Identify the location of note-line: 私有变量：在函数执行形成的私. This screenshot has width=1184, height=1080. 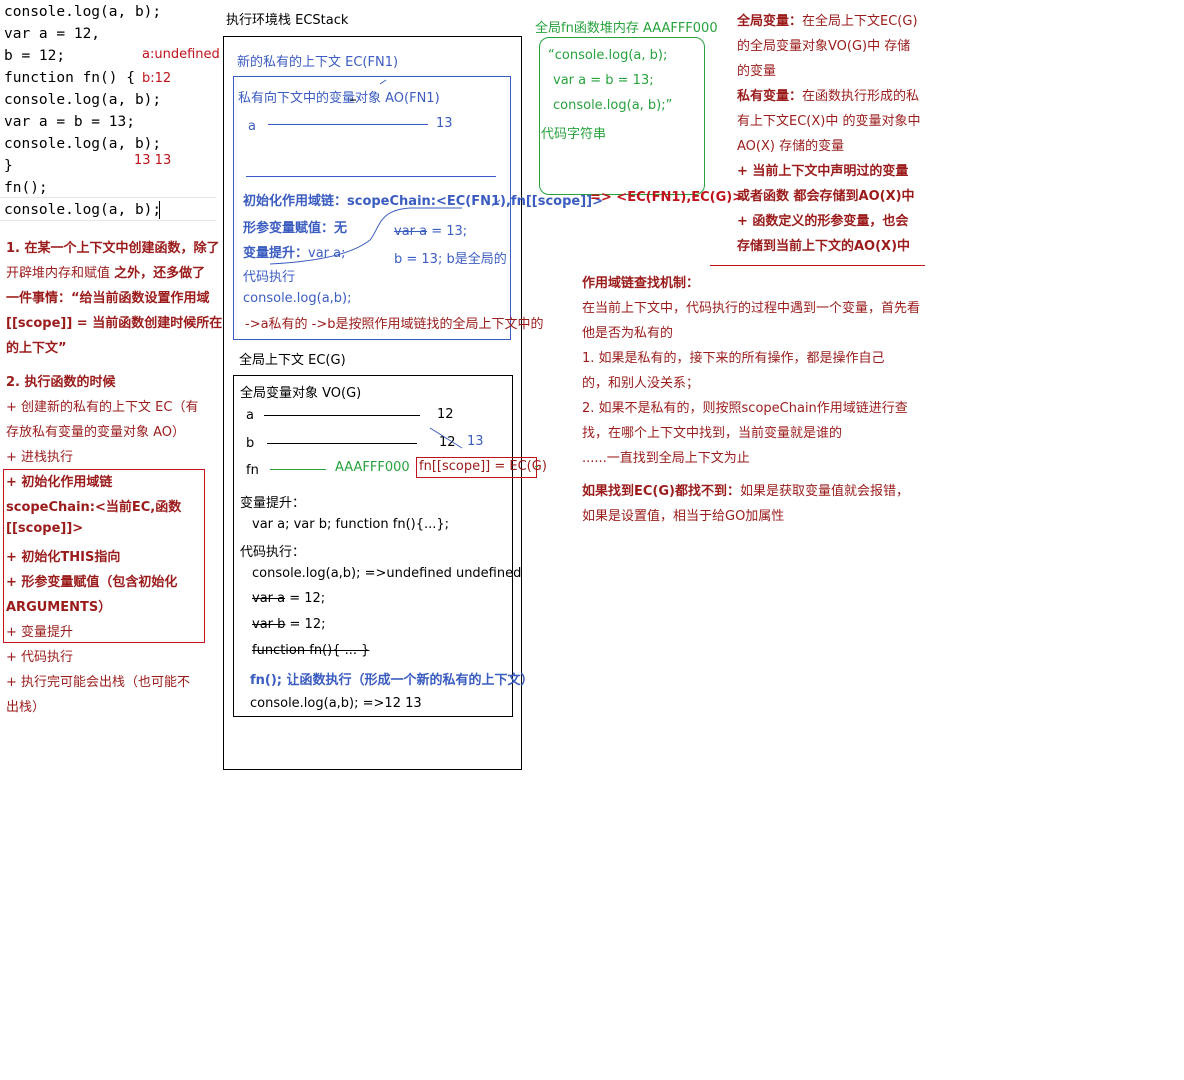
(828, 94).